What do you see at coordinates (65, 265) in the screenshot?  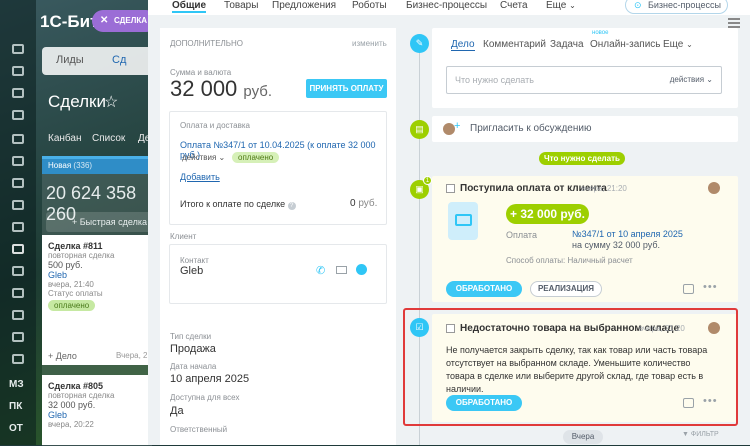 I see `card-amount: 500 руб.` at bounding box center [65, 265].